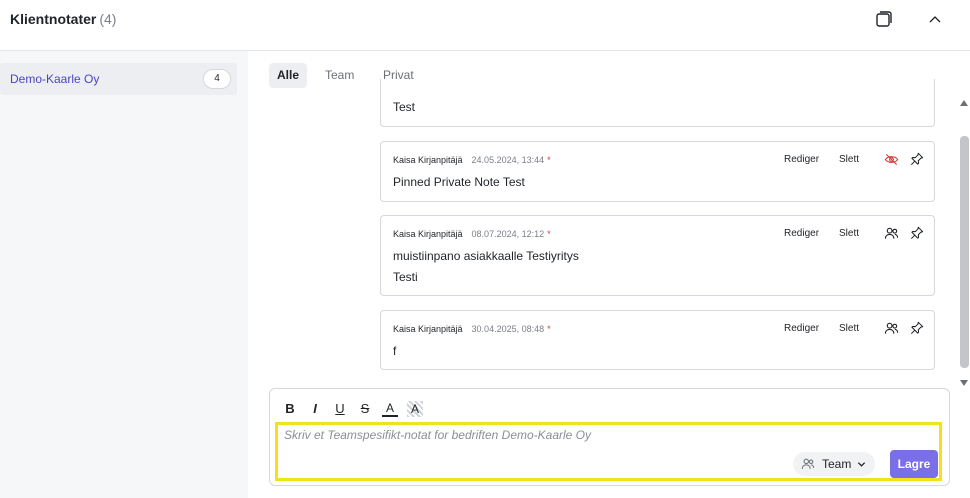  What do you see at coordinates (55, 79) in the screenshot?
I see `client-name: Demo-Kaarle Oy` at bounding box center [55, 79].